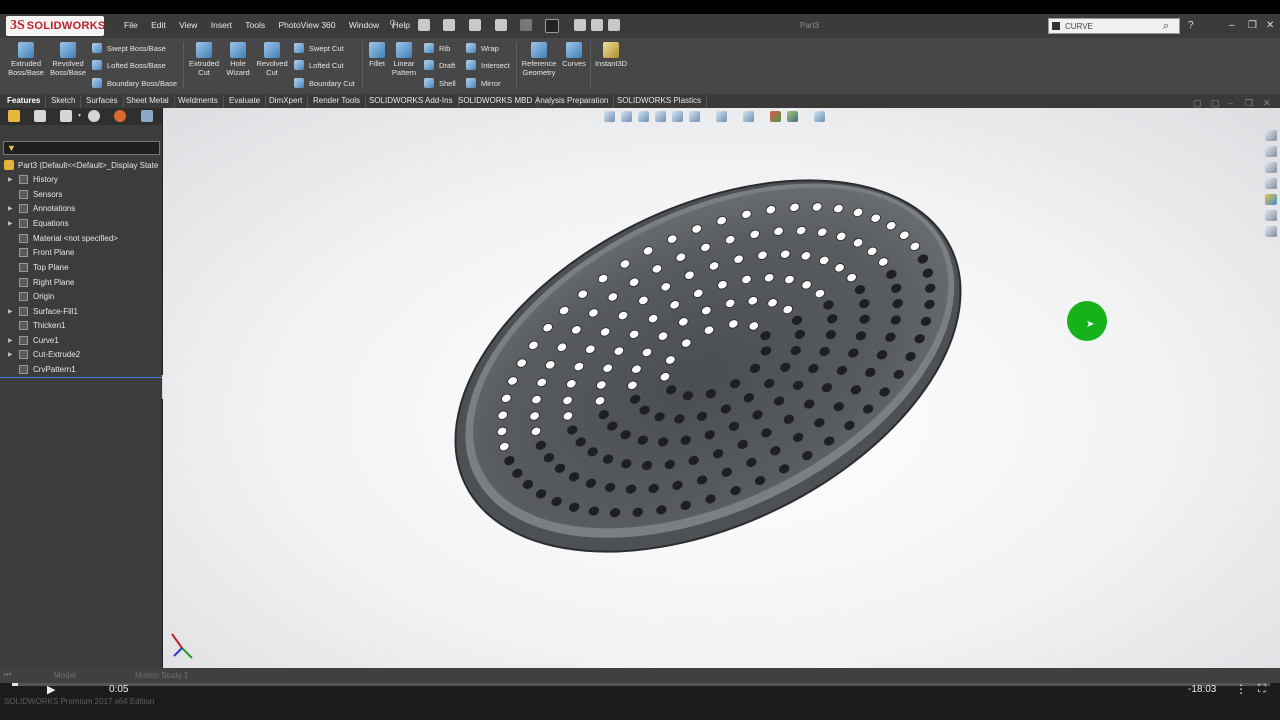  Describe the element at coordinates (134, 83) in the screenshot. I see `boundary-boss-button: Boundary Boss/Base` at that location.